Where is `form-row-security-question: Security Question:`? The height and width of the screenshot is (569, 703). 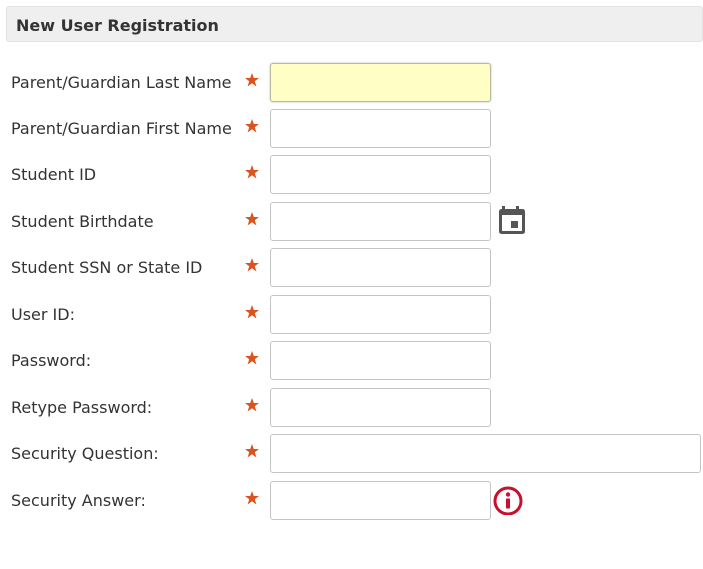
form-row-security-question: Security Question: is located at coordinates (351, 454).